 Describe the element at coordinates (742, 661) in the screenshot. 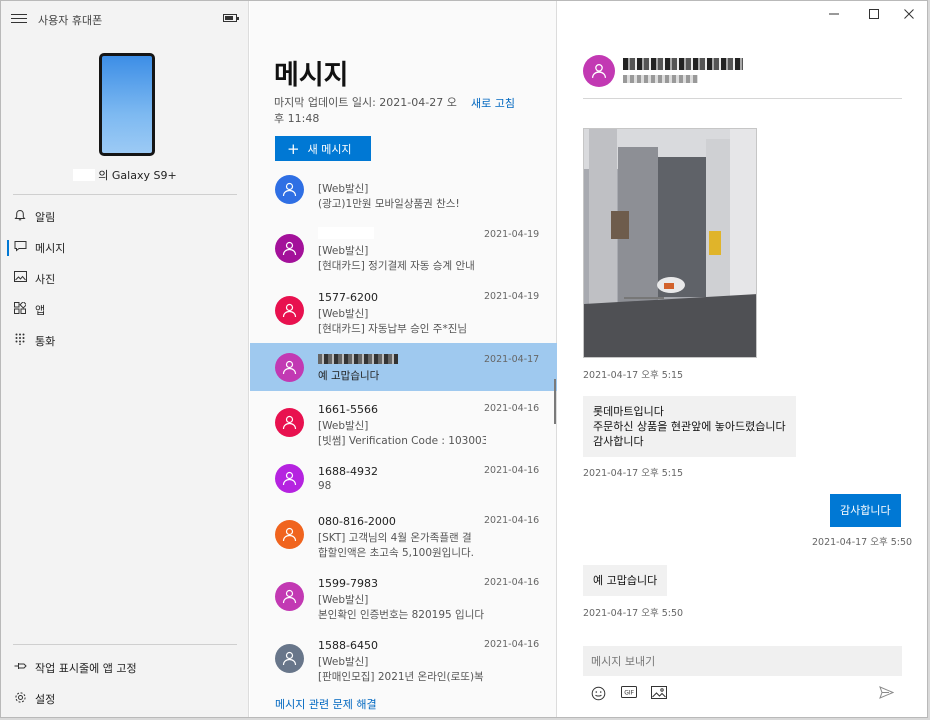

I see `compose-message-input` at that location.